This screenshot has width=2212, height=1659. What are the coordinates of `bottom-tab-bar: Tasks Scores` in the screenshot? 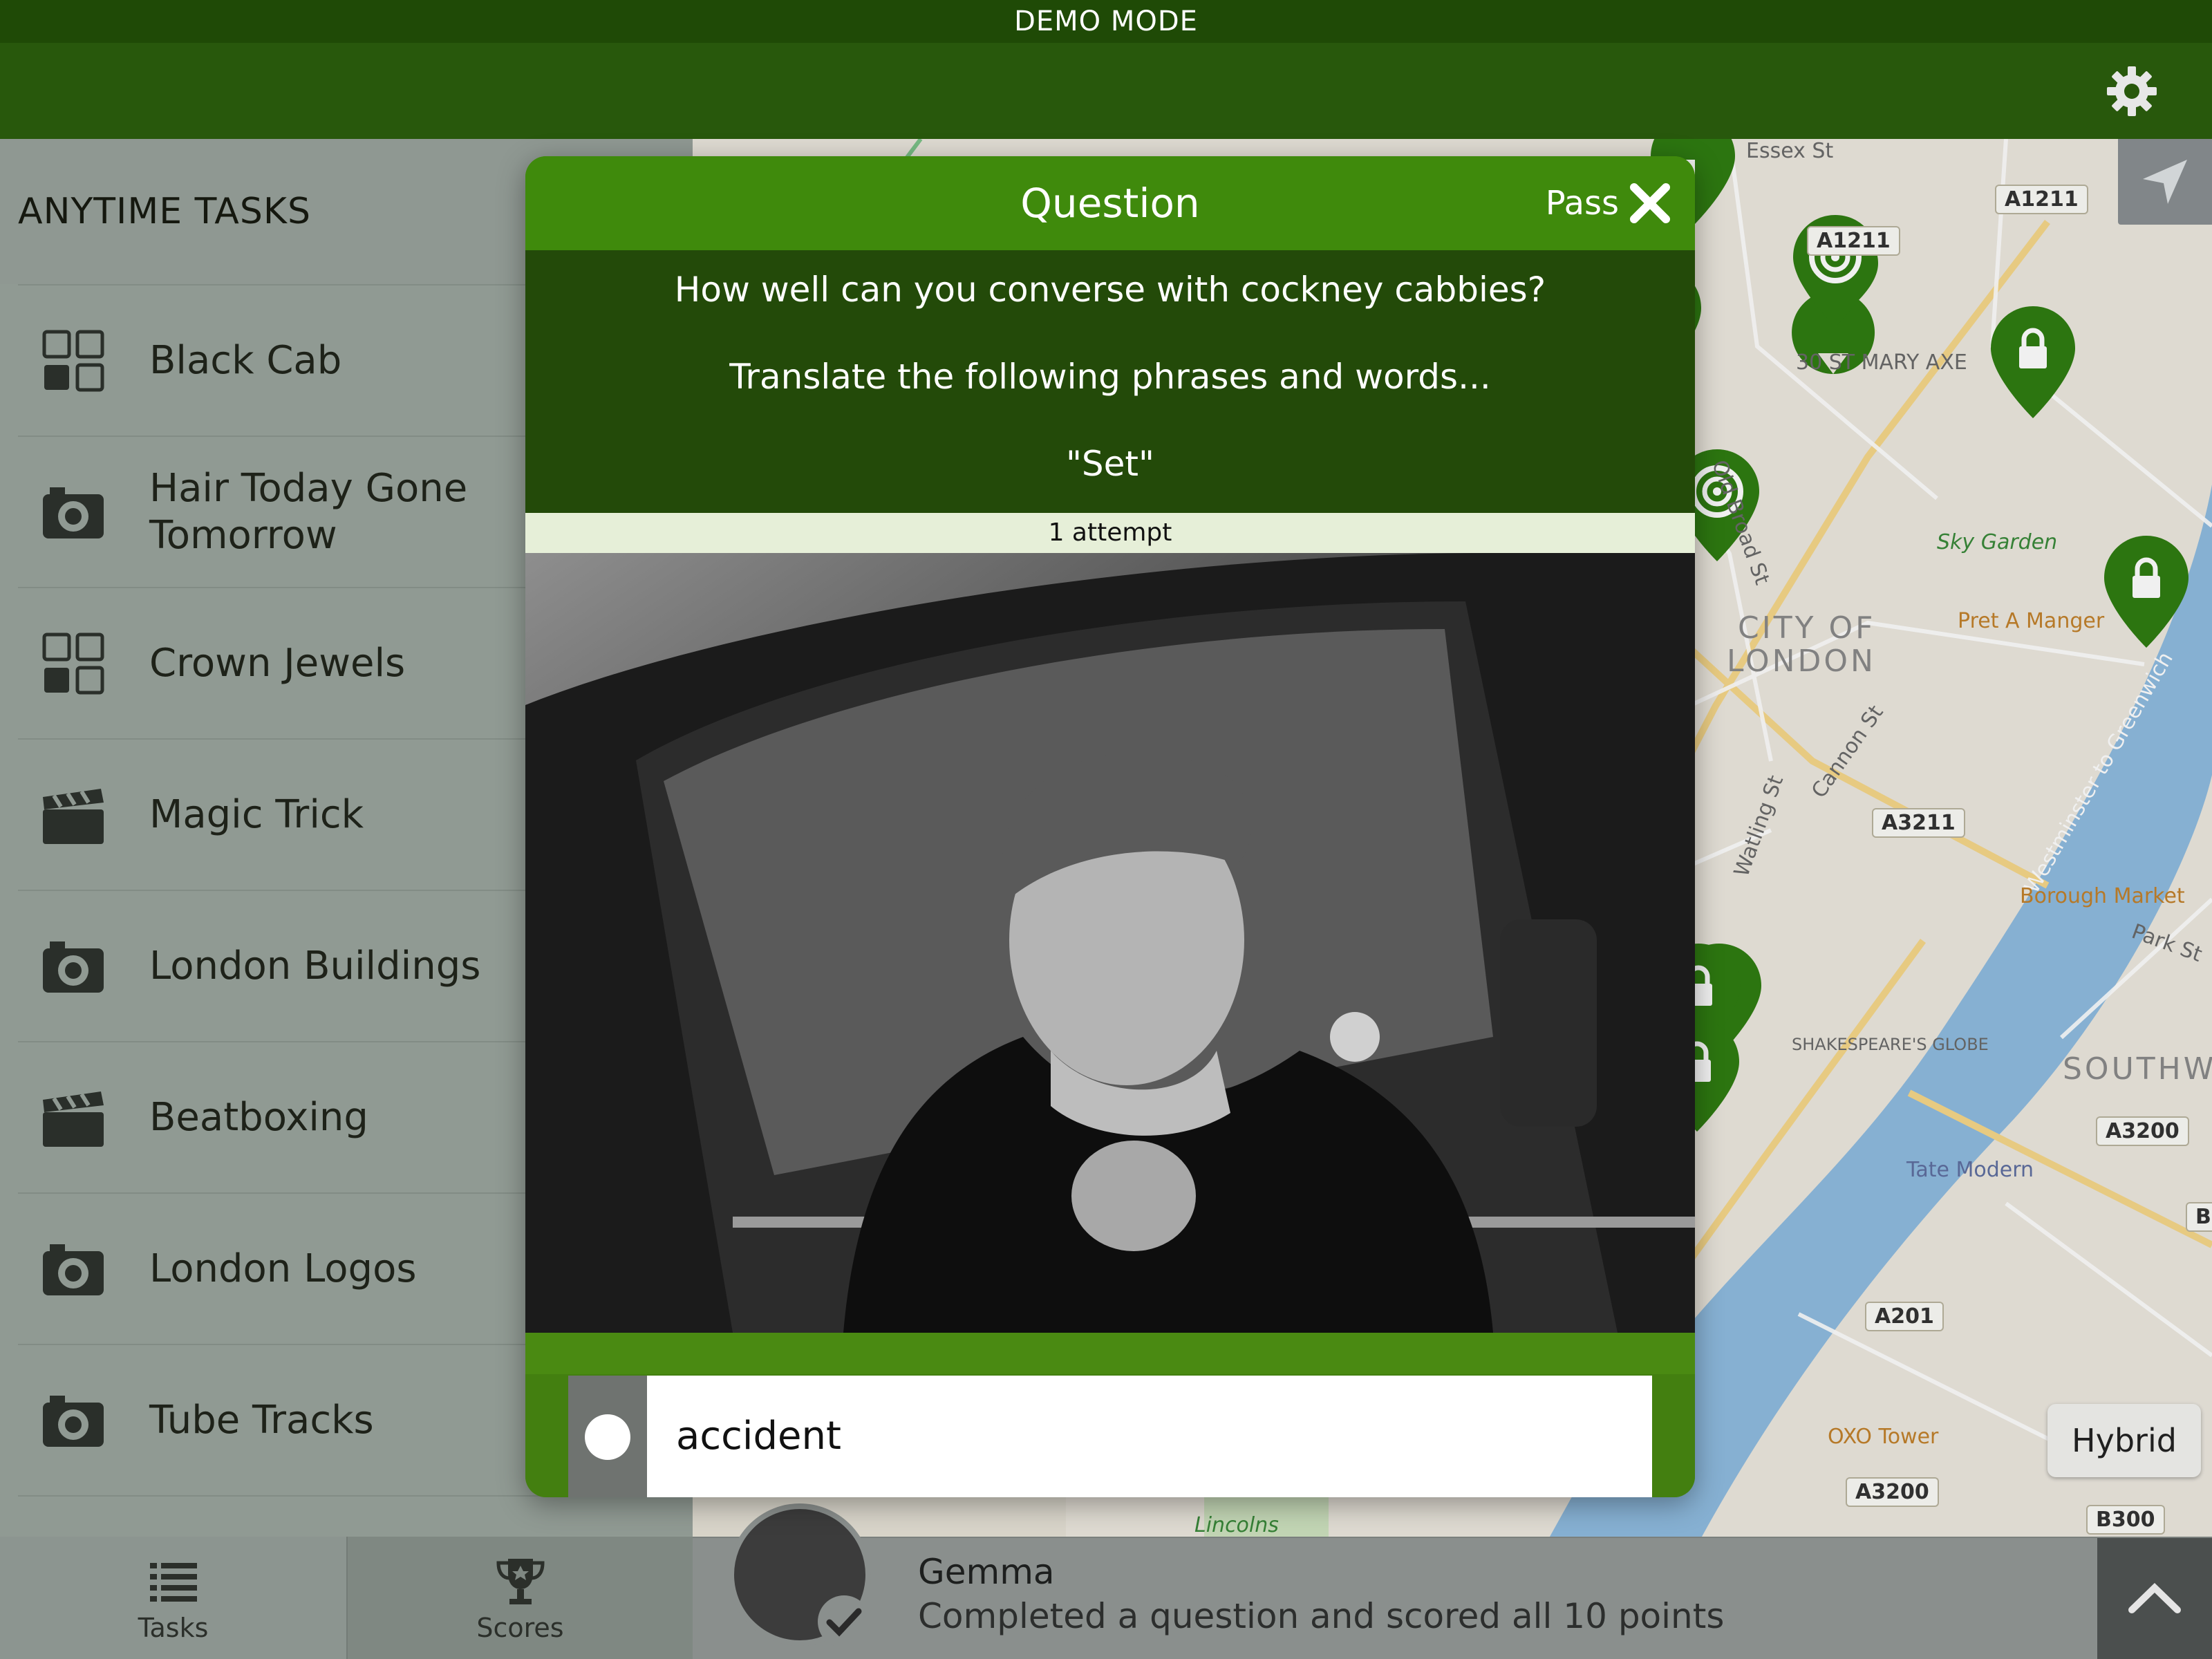 It's located at (347, 1598).